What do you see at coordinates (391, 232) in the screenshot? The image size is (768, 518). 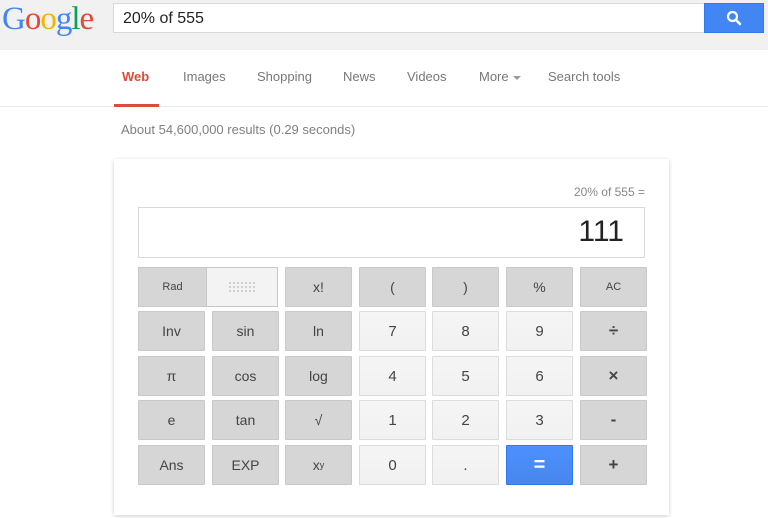 I see `calculator-display: 111` at bounding box center [391, 232].